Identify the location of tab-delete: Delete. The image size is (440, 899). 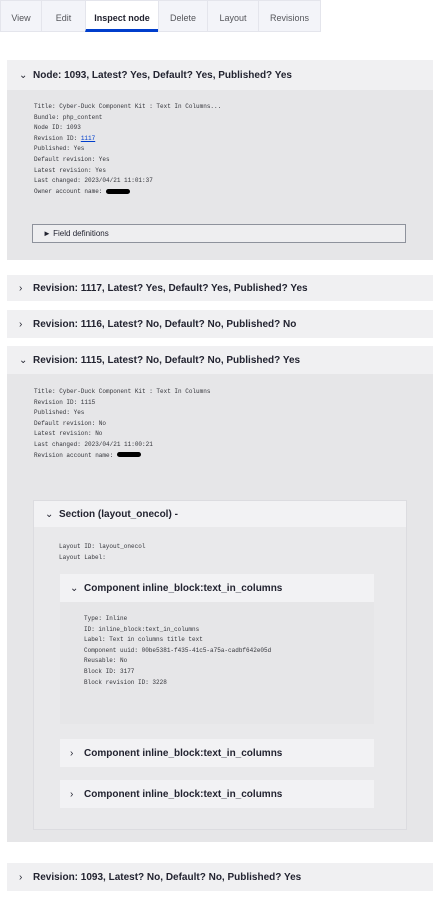
(183, 16).